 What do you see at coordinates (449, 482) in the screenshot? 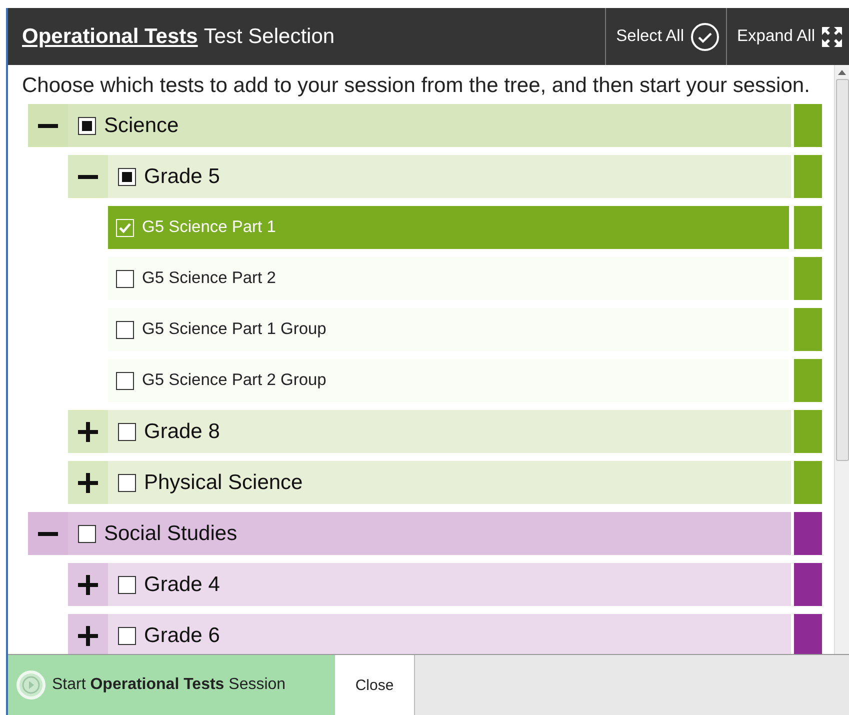
I see `tree-item: Physical Science` at bounding box center [449, 482].